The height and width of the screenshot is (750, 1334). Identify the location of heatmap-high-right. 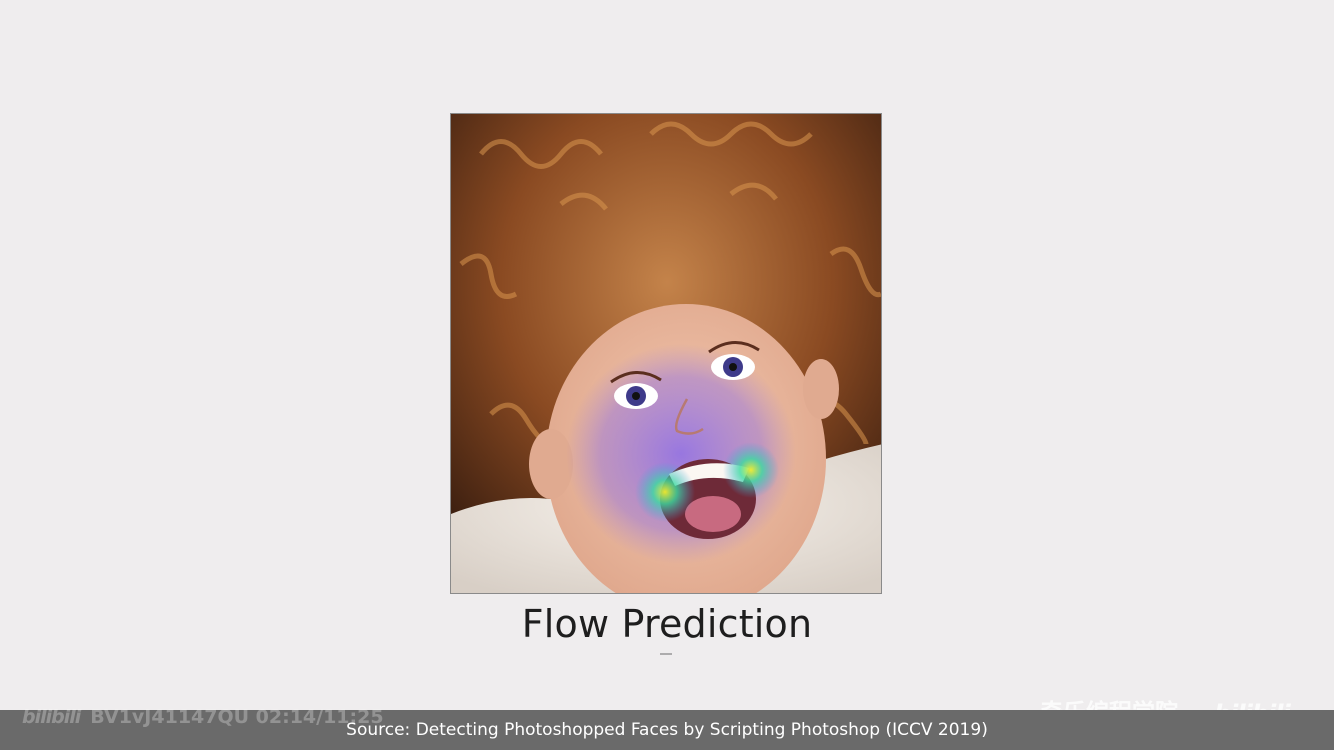
(751, 470).